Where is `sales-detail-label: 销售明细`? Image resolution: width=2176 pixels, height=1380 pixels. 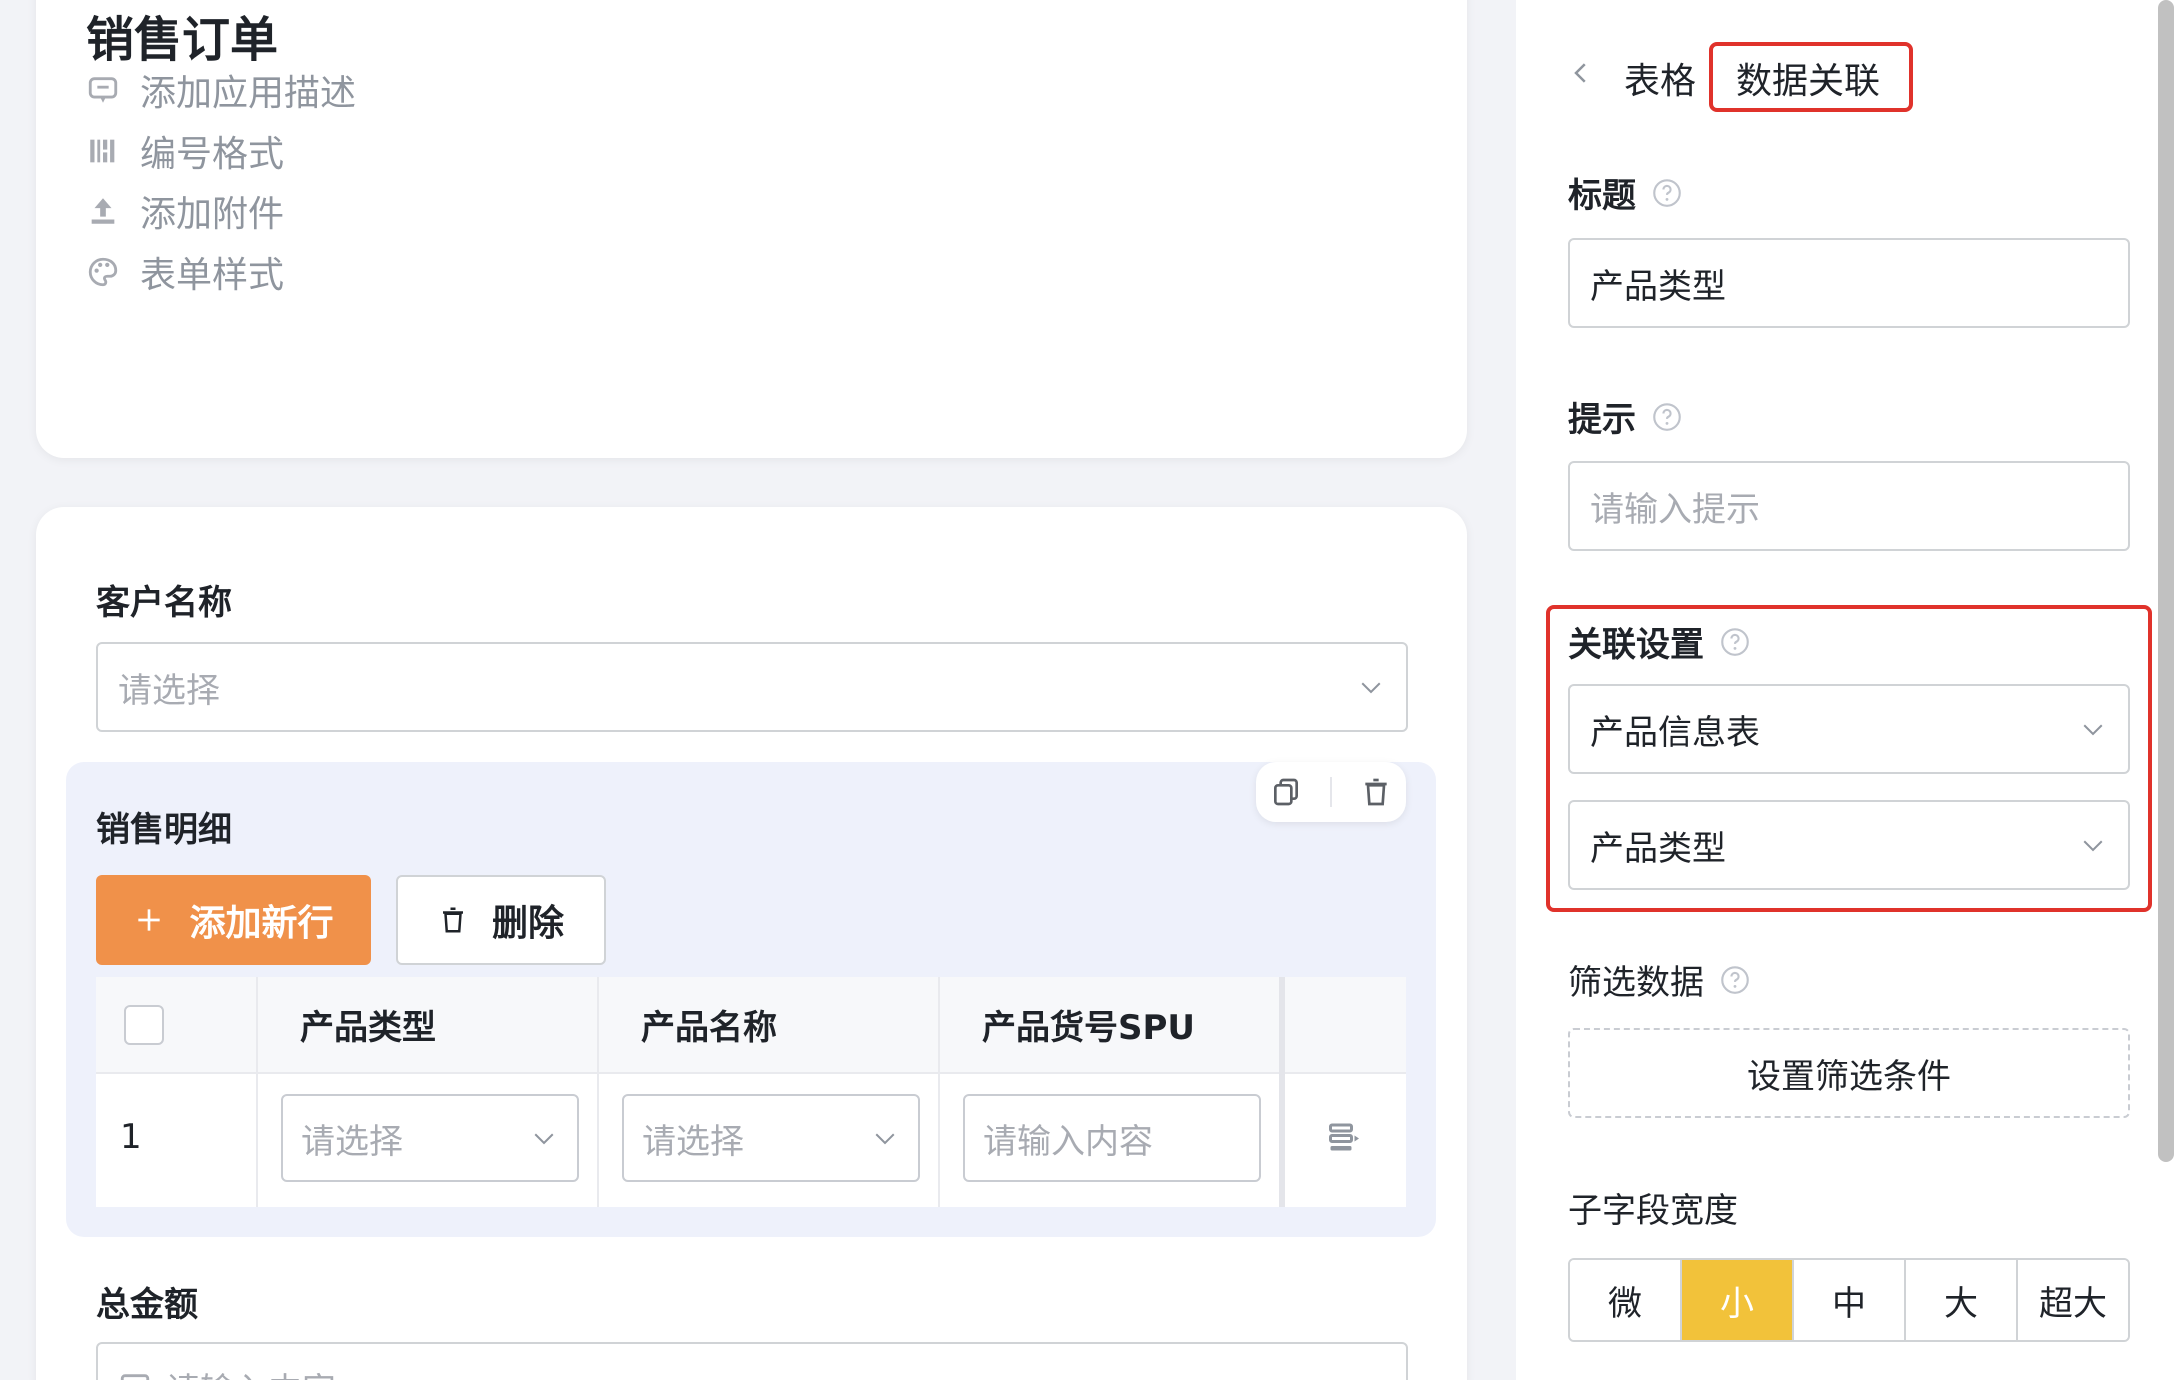
sales-detail-label: 销售明细 is located at coordinates (164, 830).